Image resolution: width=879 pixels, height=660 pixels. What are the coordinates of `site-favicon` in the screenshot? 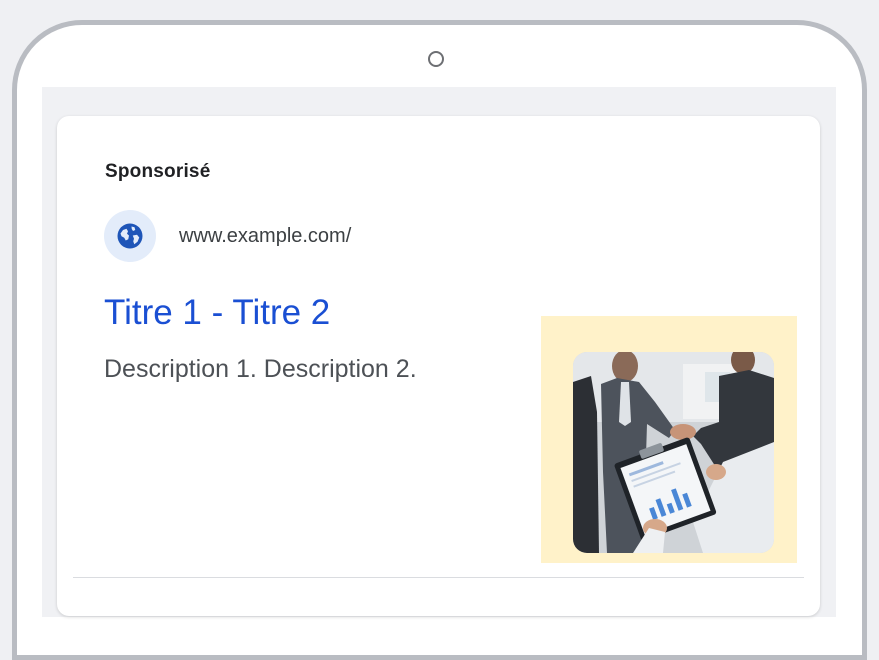 It's located at (130, 236).